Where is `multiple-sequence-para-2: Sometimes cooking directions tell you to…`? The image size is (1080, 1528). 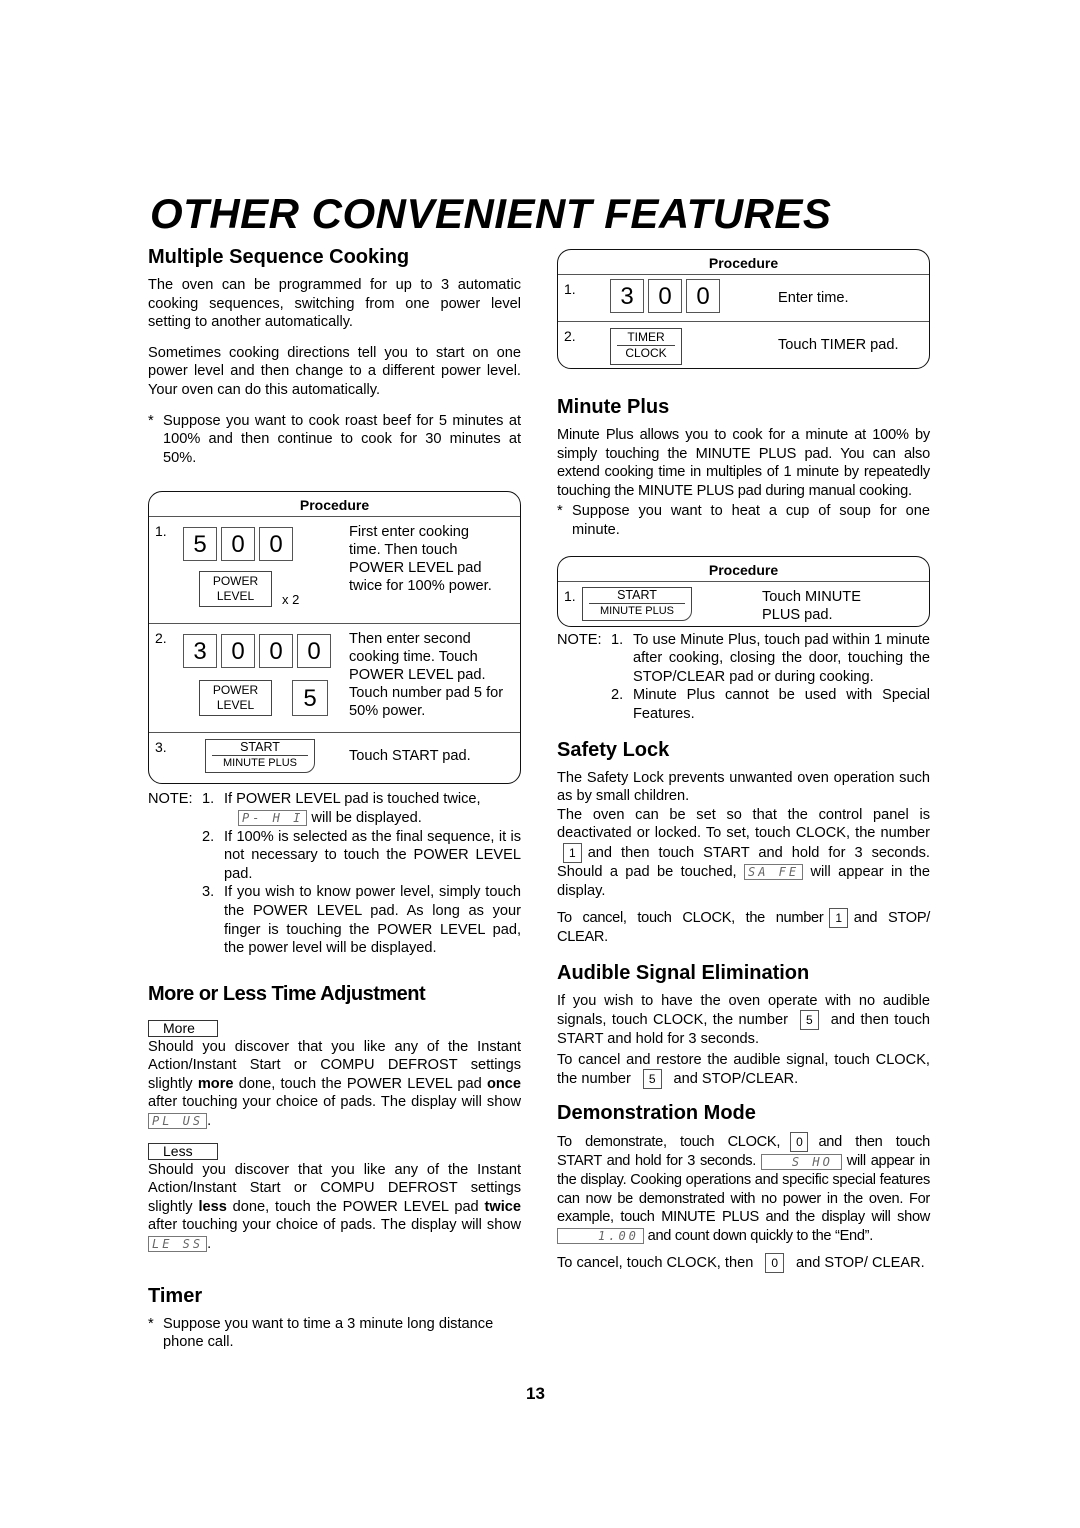 multiple-sequence-para-2: Sometimes cooking directions tell you to… is located at coordinates (334, 371).